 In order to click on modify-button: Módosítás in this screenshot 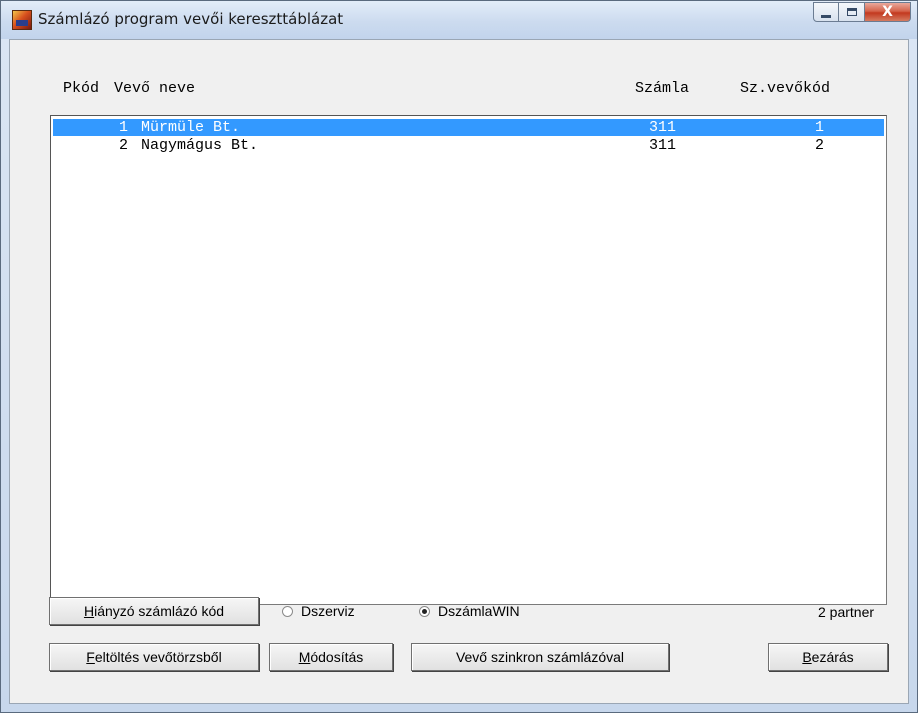, I will do `click(331, 657)`.